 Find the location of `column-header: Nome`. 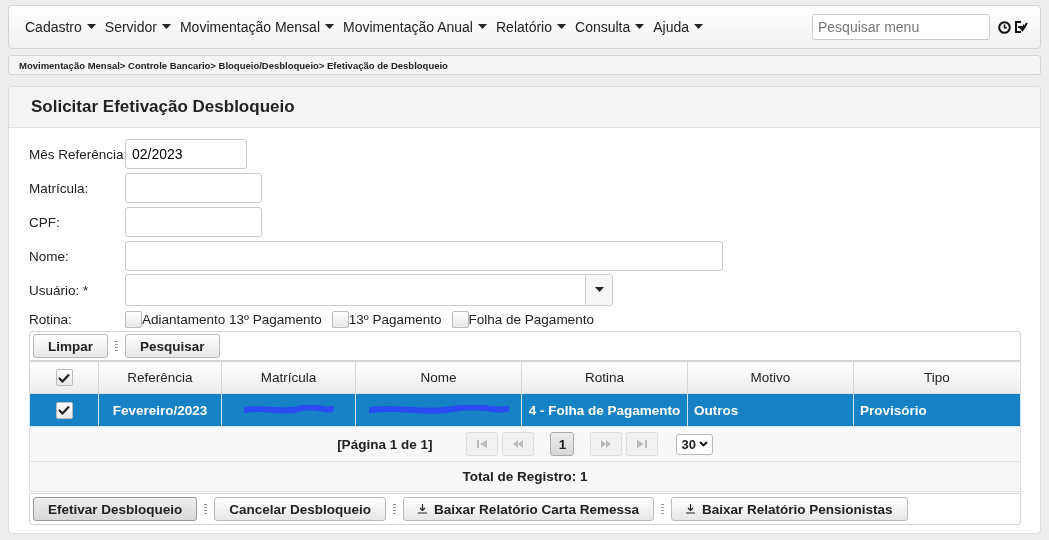

column-header: Nome is located at coordinates (438, 377).